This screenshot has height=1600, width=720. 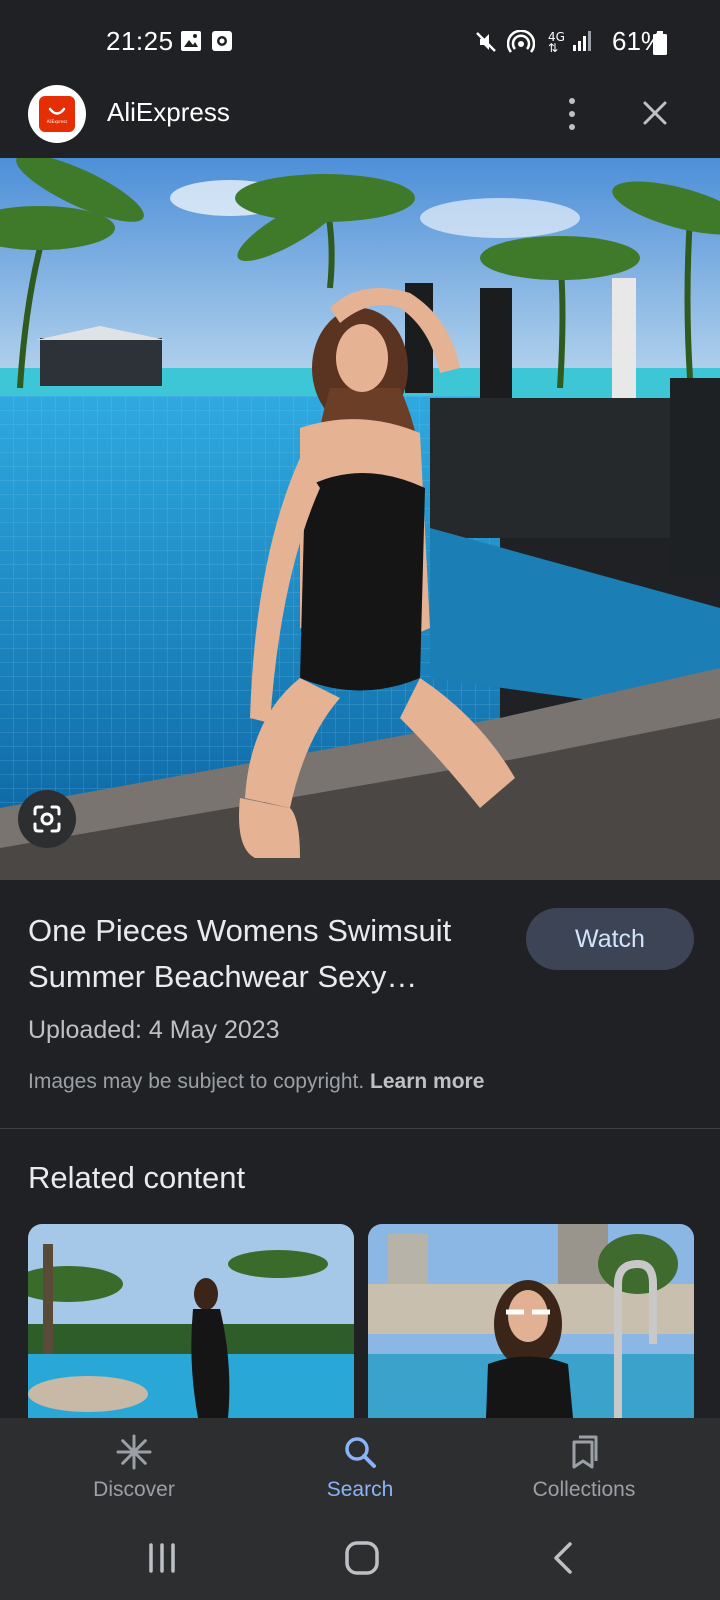 What do you see at coordinates (140, 41) in the screenshot?
I see `status-time: 21:25` at bounding box center [140, 41].